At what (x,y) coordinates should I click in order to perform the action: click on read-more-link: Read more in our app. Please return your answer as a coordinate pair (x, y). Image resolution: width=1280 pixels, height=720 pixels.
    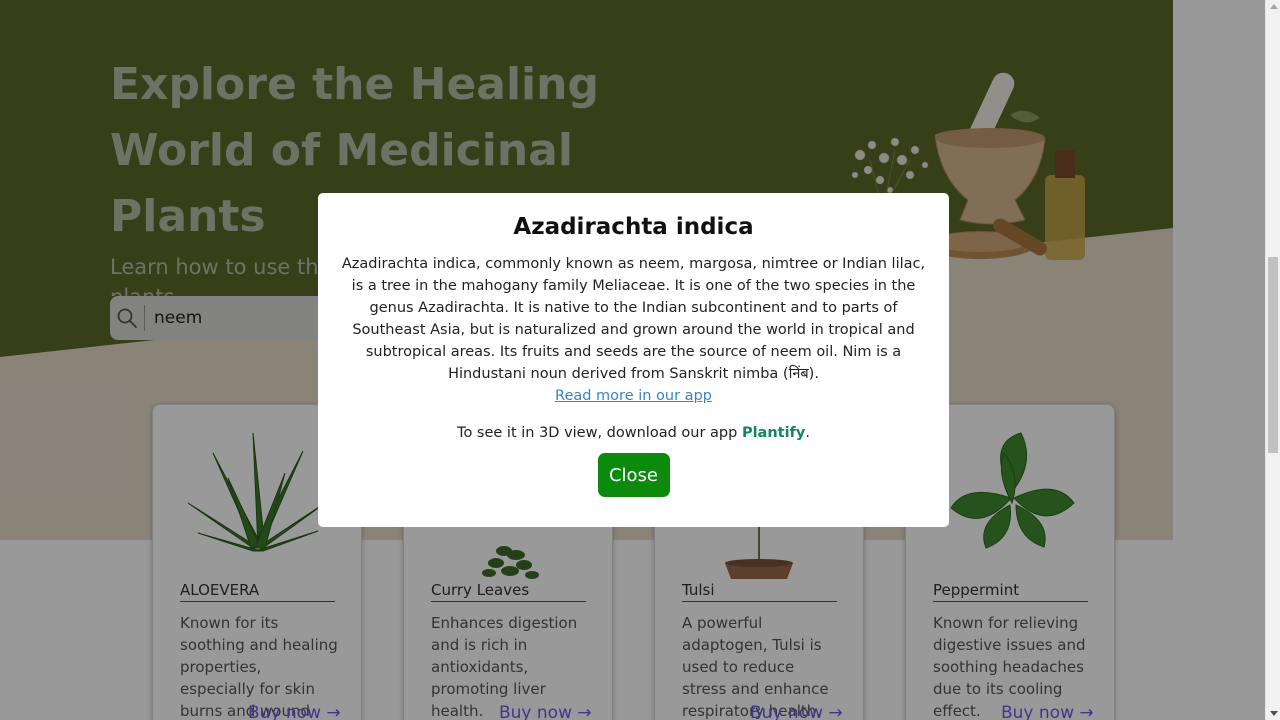
    Looking at the image, I should click on (633, 396).